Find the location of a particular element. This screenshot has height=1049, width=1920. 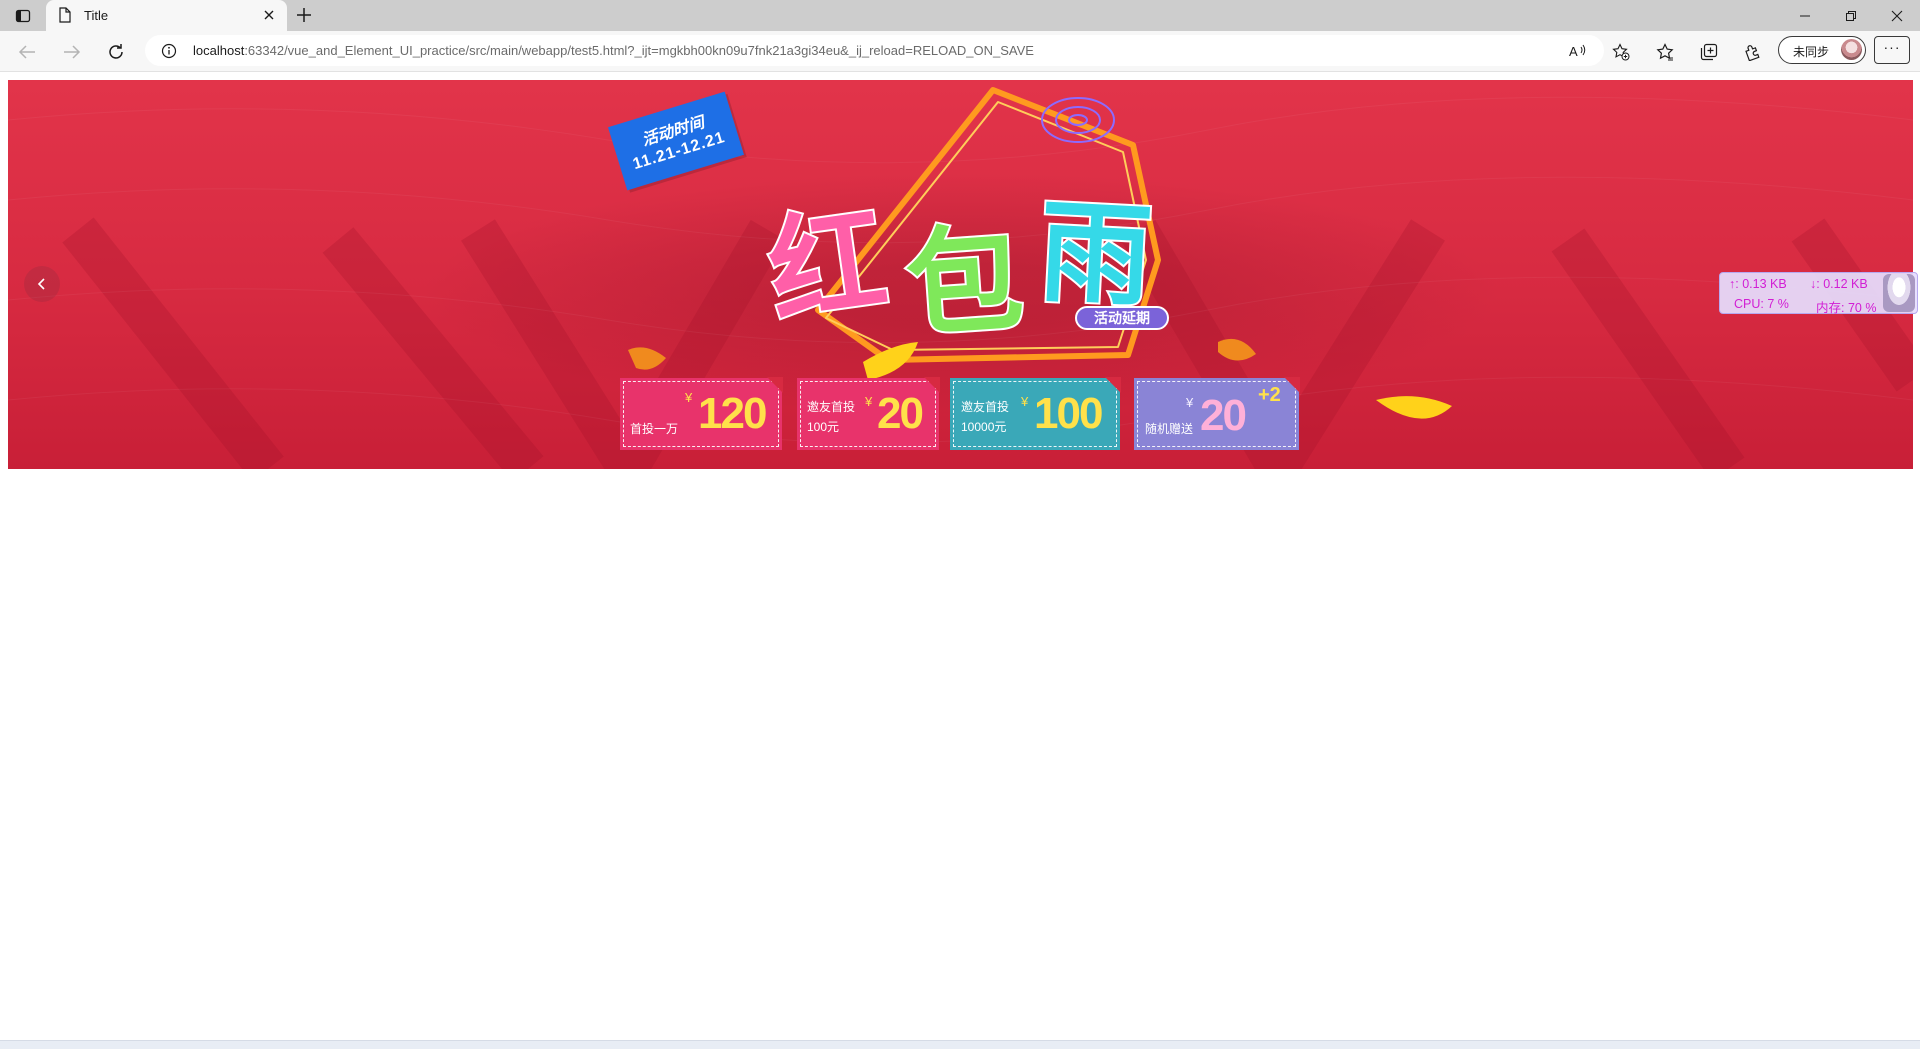

sidebar-toggle-icon is located at coordinates (23, 16).